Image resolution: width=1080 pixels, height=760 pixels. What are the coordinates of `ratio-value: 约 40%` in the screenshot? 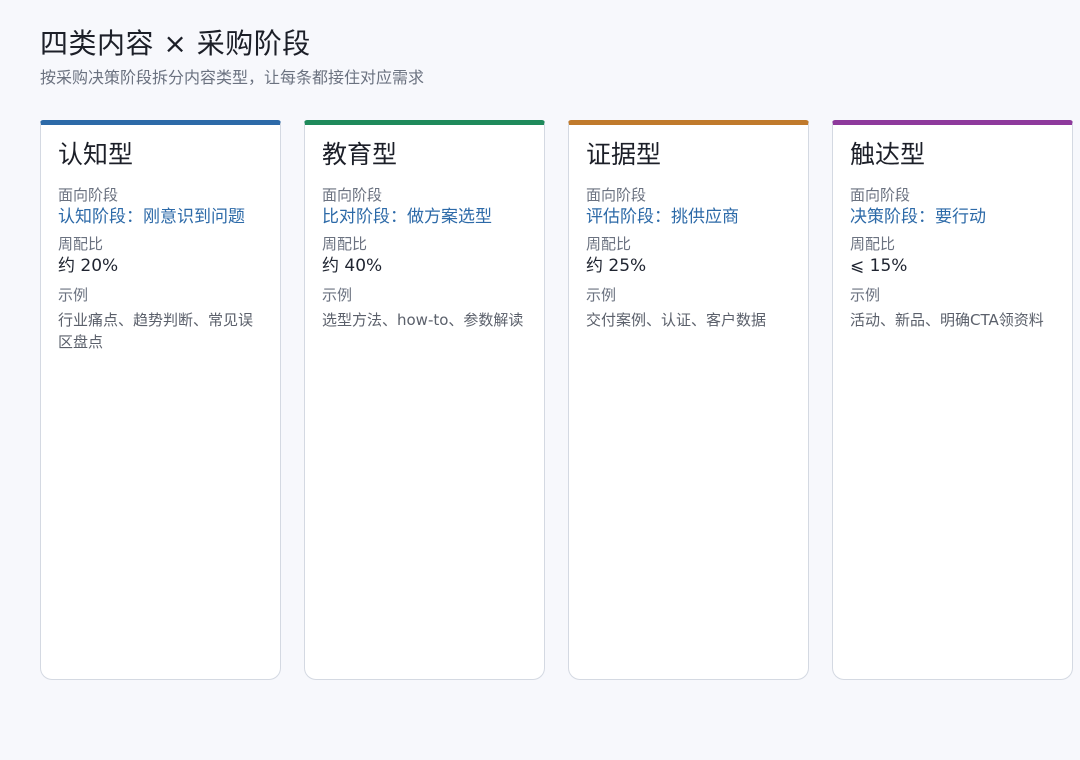 It's located at (352, 266).